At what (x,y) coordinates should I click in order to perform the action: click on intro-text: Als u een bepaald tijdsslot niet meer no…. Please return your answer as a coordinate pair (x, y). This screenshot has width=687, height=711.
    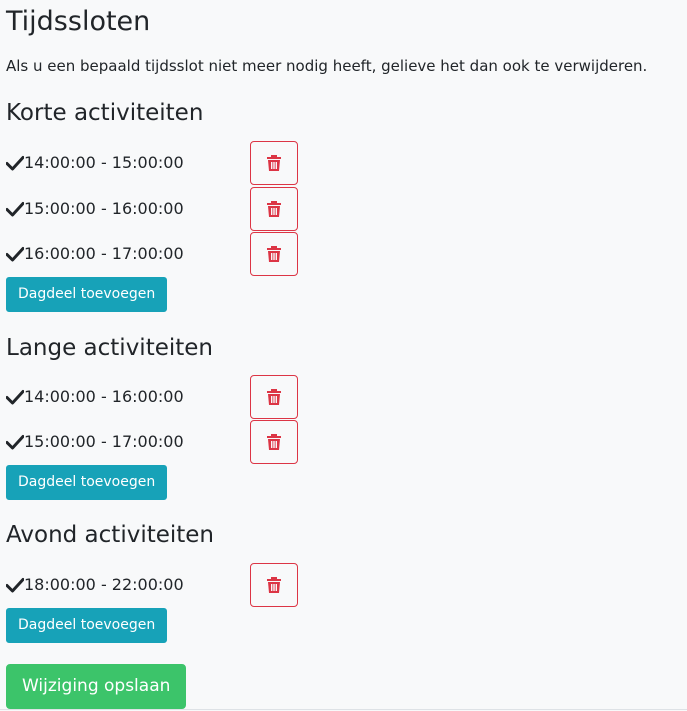
    Looking at the image, I should click on (327, 66).